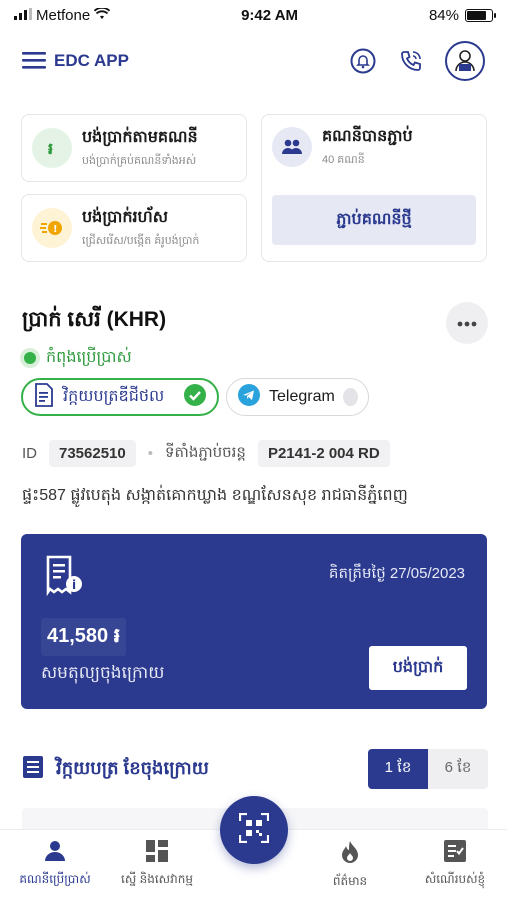 This screenshot has height=900, width=507. What do you see at coordinates (114, 396) in the screenshot?
I see `einvoice-label: វិក្កយបត្រឌីជីថល` at bounding box center [114, 396].